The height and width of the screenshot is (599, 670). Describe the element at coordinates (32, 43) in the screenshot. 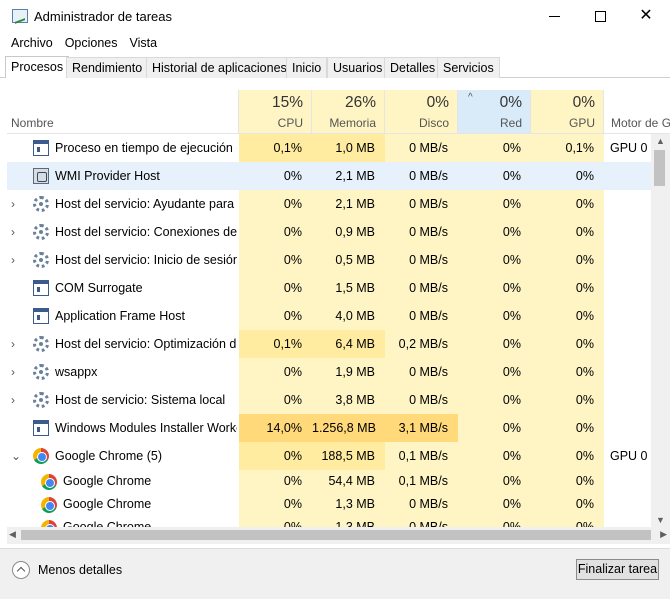

I see `menu-archivo: Archivo` at that location.